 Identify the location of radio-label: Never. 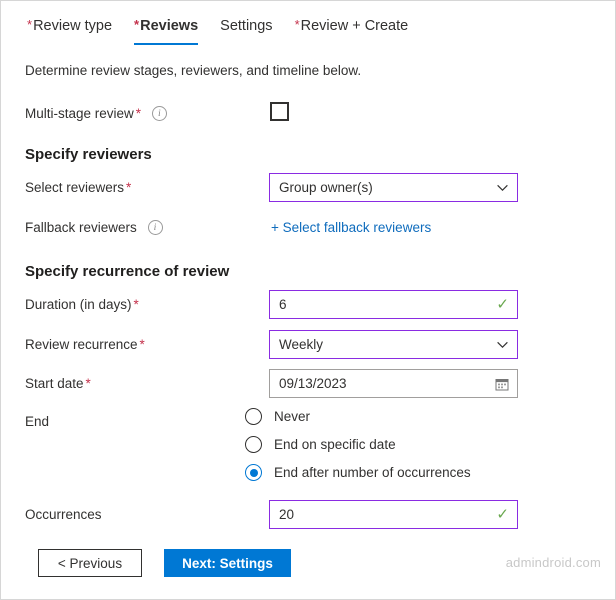
(292, 416).